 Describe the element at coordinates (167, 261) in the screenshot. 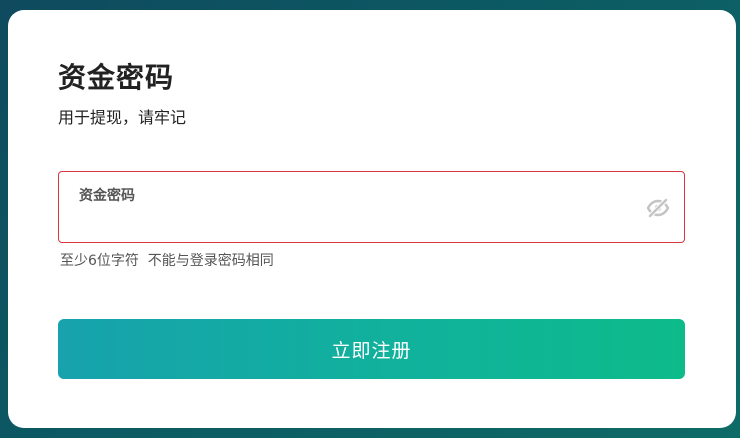

I see `password-hint: 至少6位字符 不能与登录密码相同` at that location.